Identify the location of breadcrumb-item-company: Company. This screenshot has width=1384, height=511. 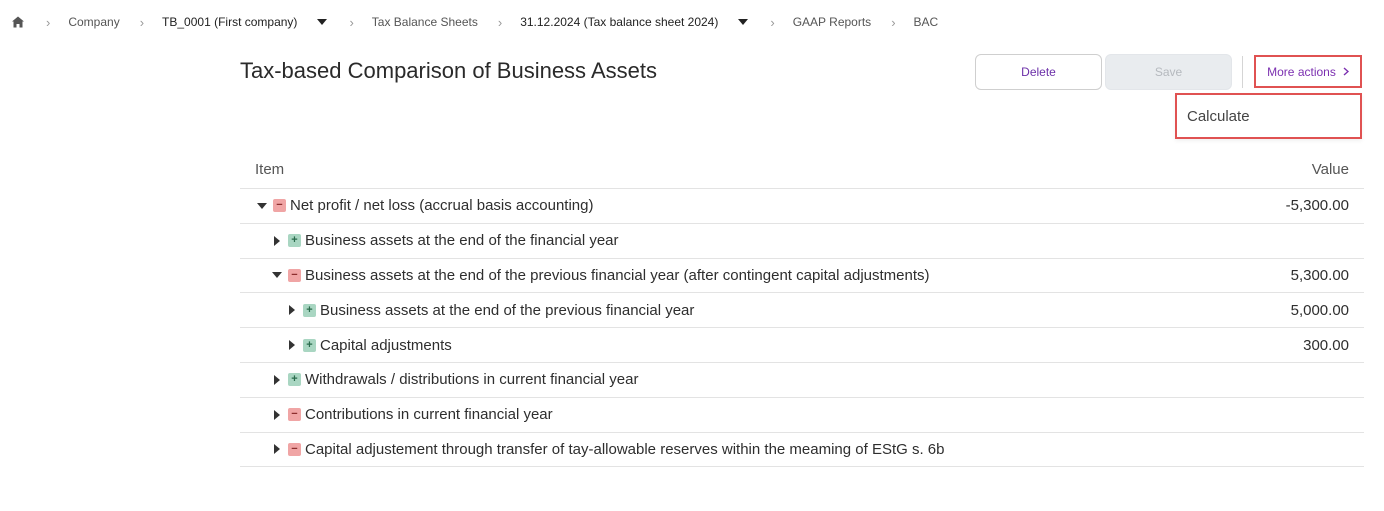
(93, 22).